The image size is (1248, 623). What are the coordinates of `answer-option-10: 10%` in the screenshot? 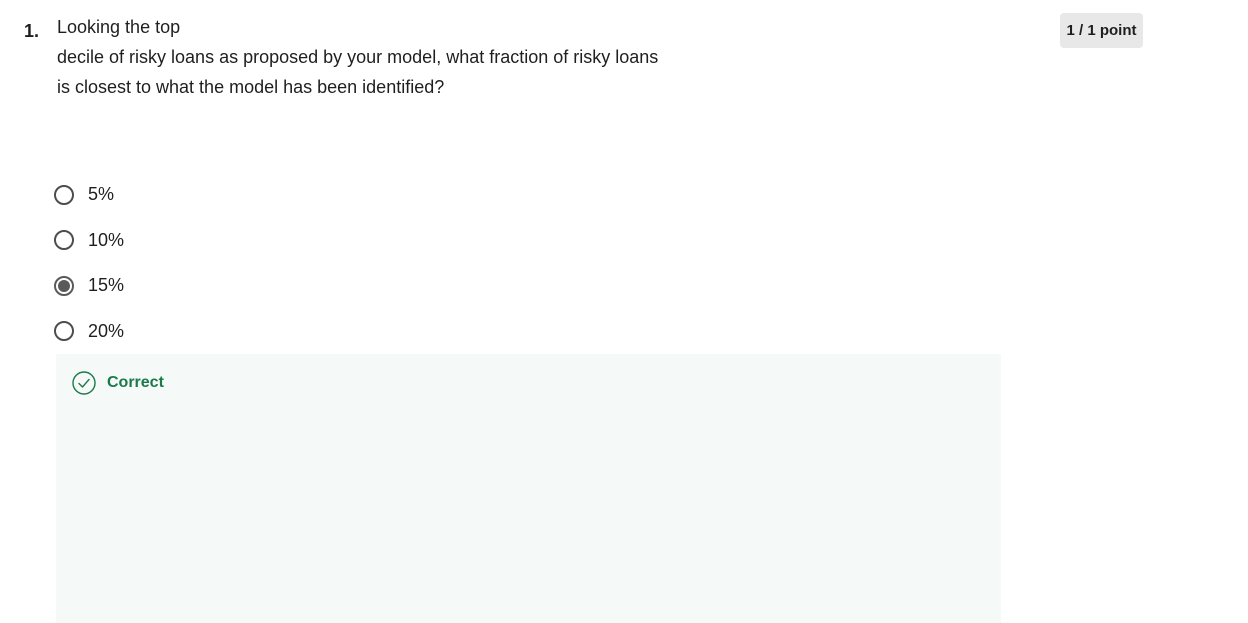 It's located at (89, 241).